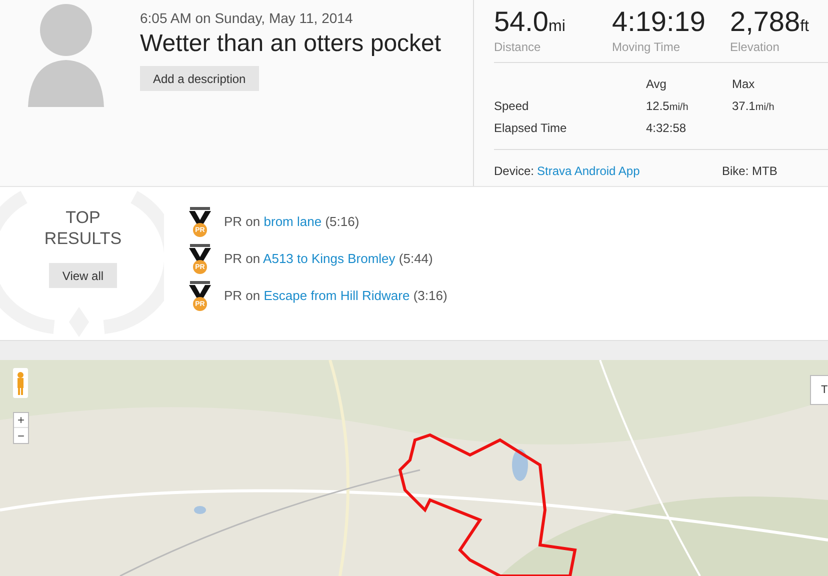 This screenshot has width=828, height=576. What do you see at coordinates (512, 106) in the screenshot?
I see `row-label: Speed` at bounding box center [512, 106].